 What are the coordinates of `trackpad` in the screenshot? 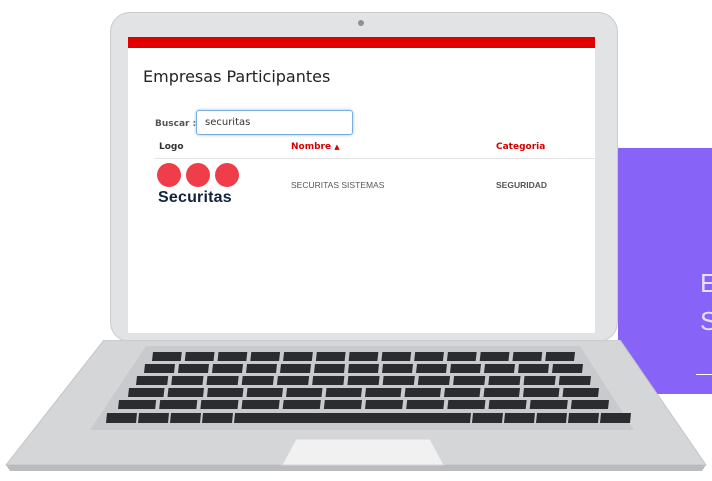 It's located at (363, 452).